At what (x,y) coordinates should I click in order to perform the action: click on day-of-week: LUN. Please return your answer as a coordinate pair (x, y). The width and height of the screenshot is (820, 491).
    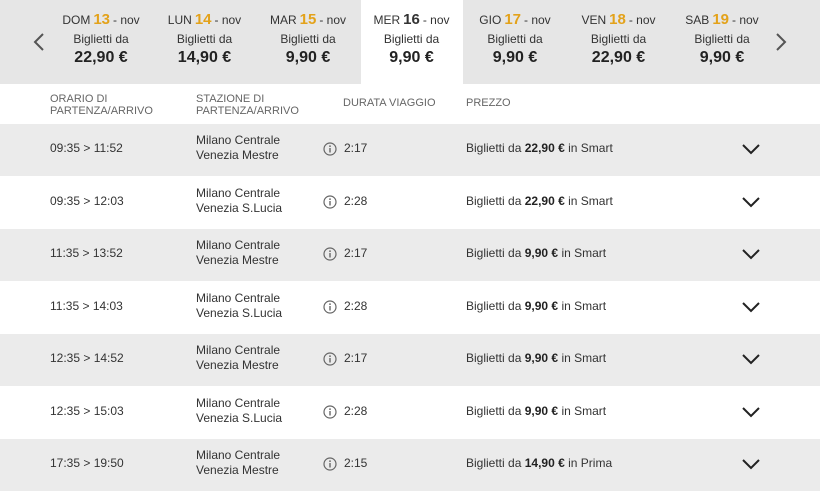
    Looking at the image, I should click on (179, 20).